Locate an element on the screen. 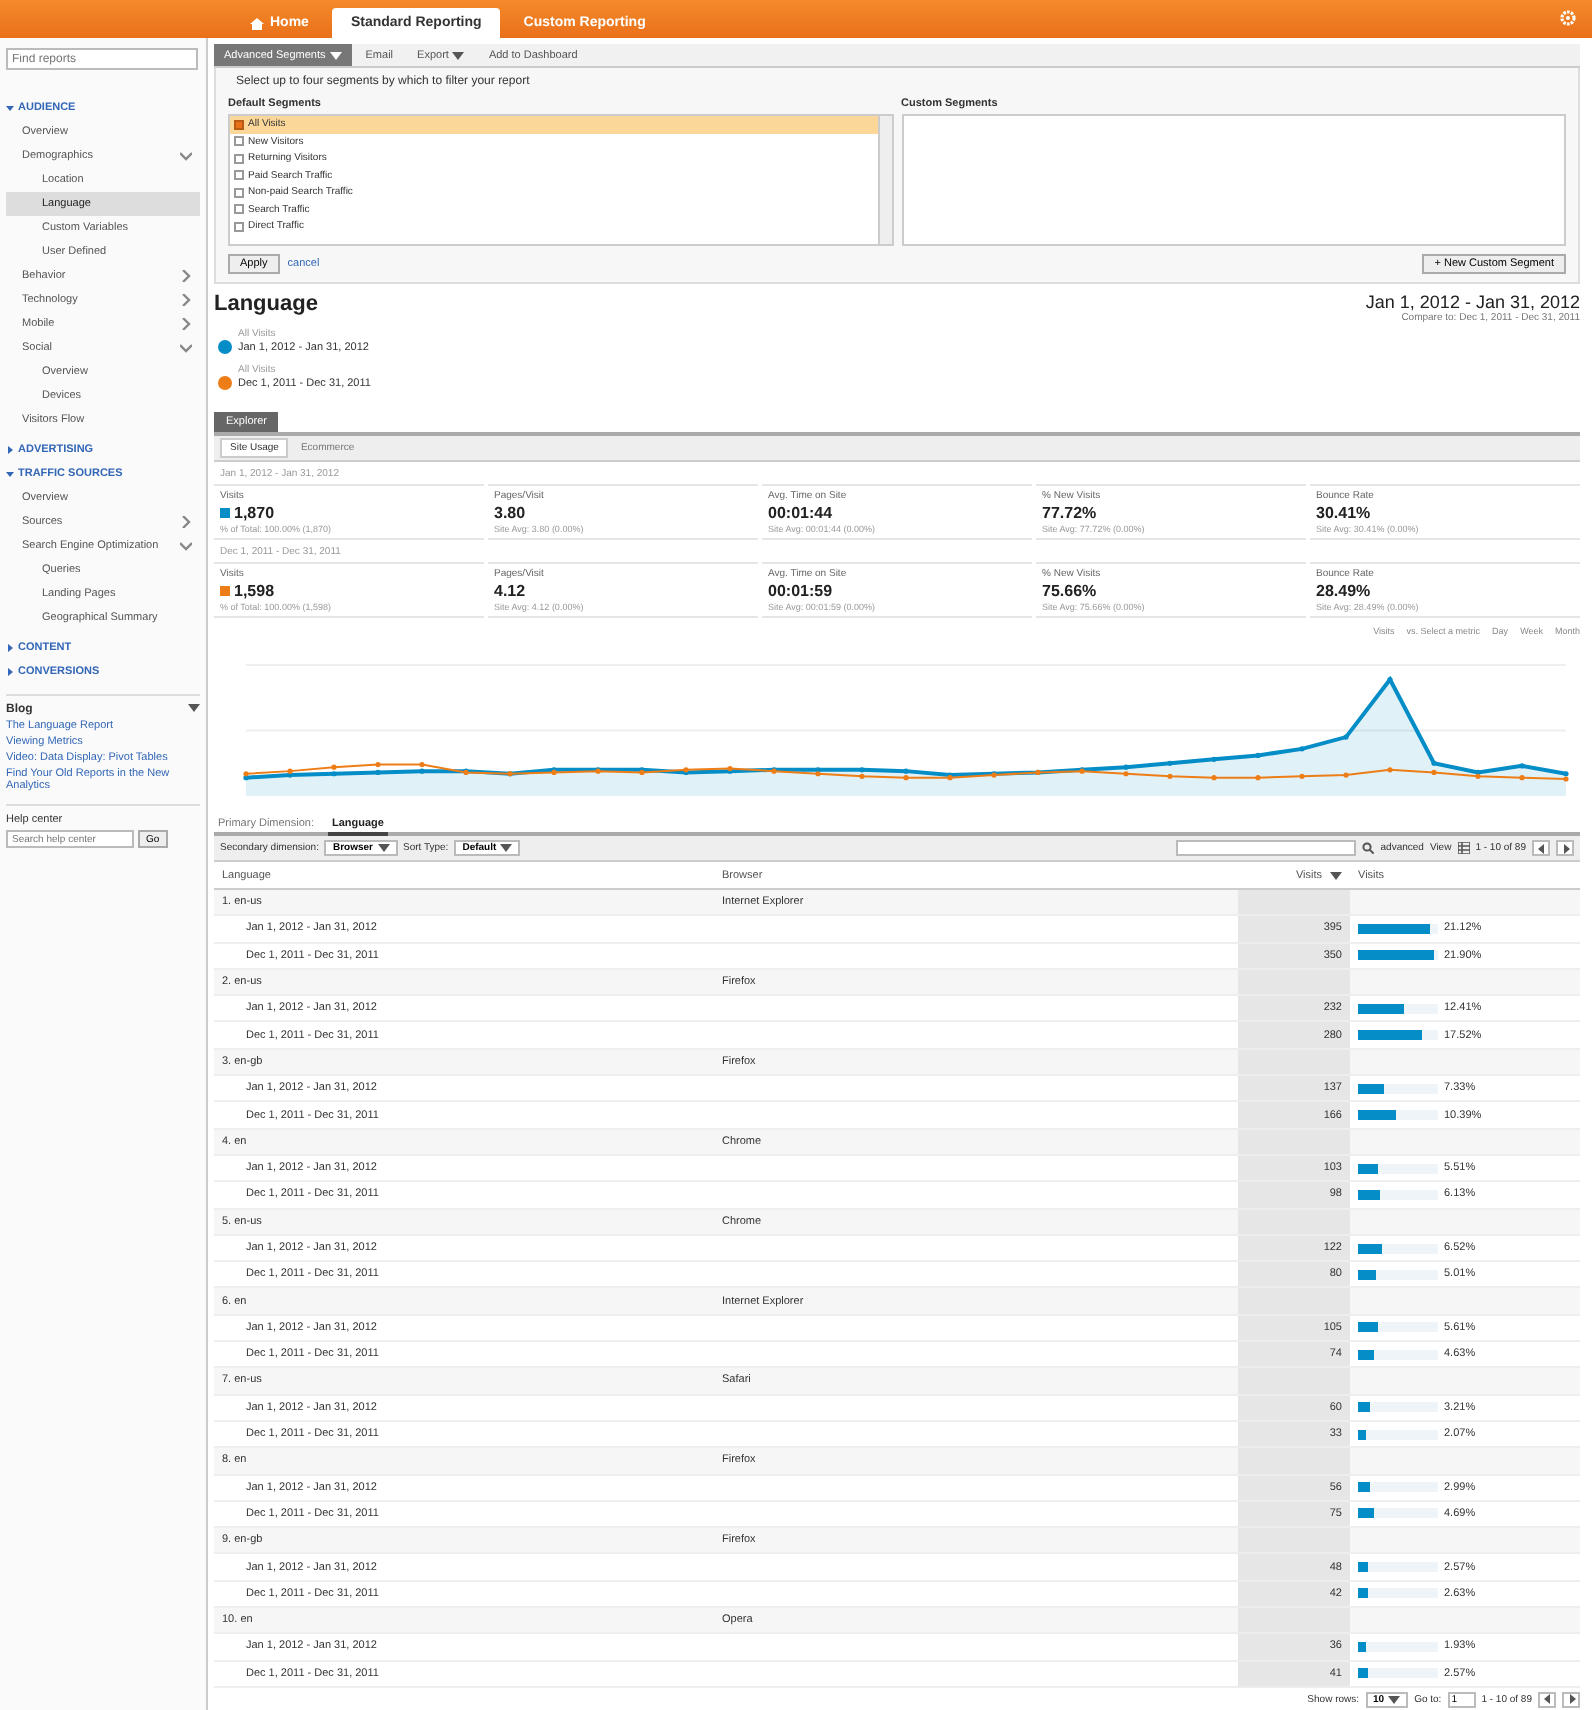 This screenshot has width=1592, height=1710. search-icon is located at coordinates (1368, 848).